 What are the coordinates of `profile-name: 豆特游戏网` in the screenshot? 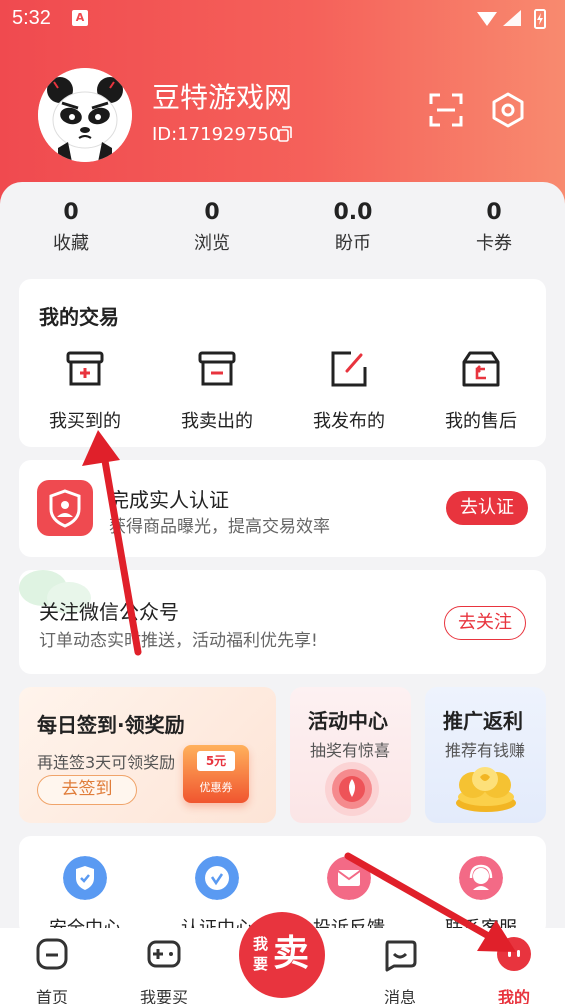 It's located at (222, 97).